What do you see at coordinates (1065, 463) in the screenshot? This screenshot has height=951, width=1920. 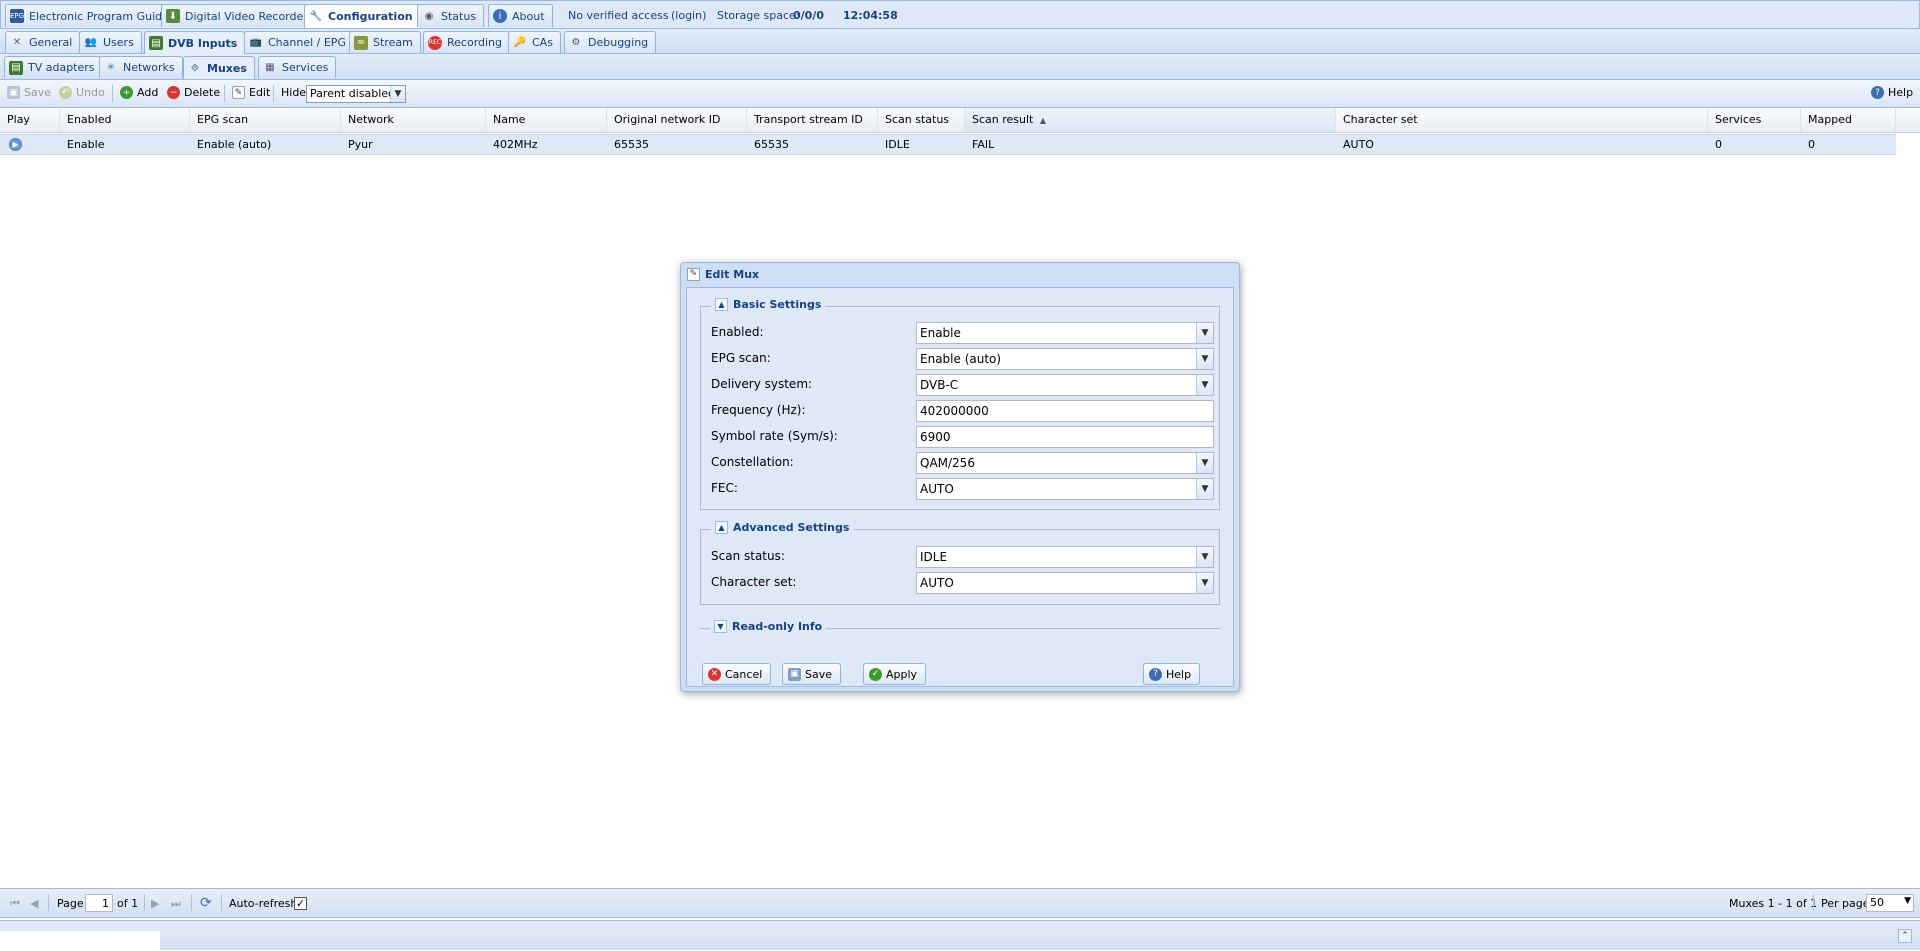 I see `constellation-select: QAM/256 ▼` at bounding box center [1065, 463].